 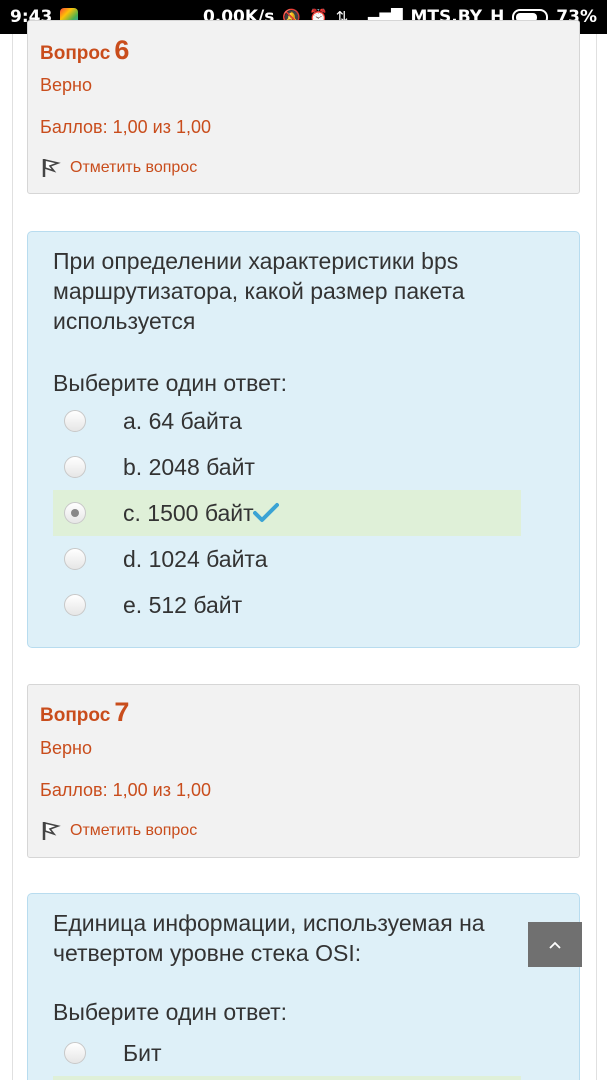 I want to click on question-title: Вопрос 7, so click(x=84, y=712).